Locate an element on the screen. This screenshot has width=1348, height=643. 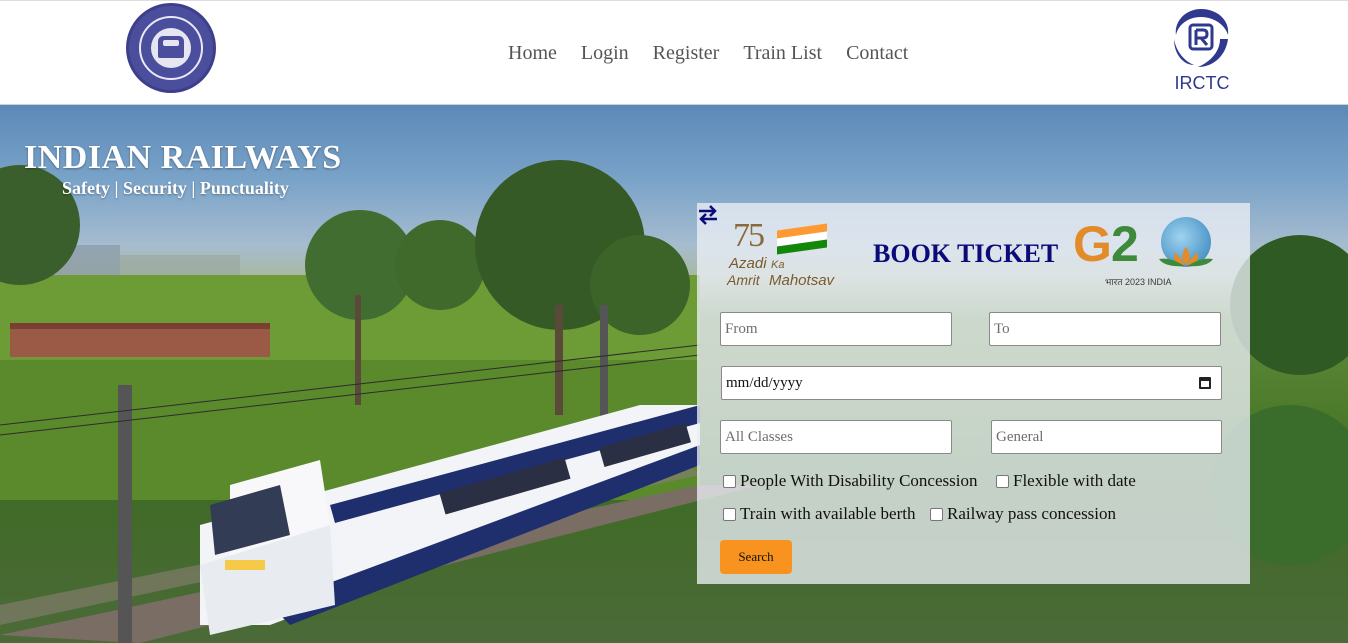
g20-digit-2: 2 is located at coordinates (1125, 244).